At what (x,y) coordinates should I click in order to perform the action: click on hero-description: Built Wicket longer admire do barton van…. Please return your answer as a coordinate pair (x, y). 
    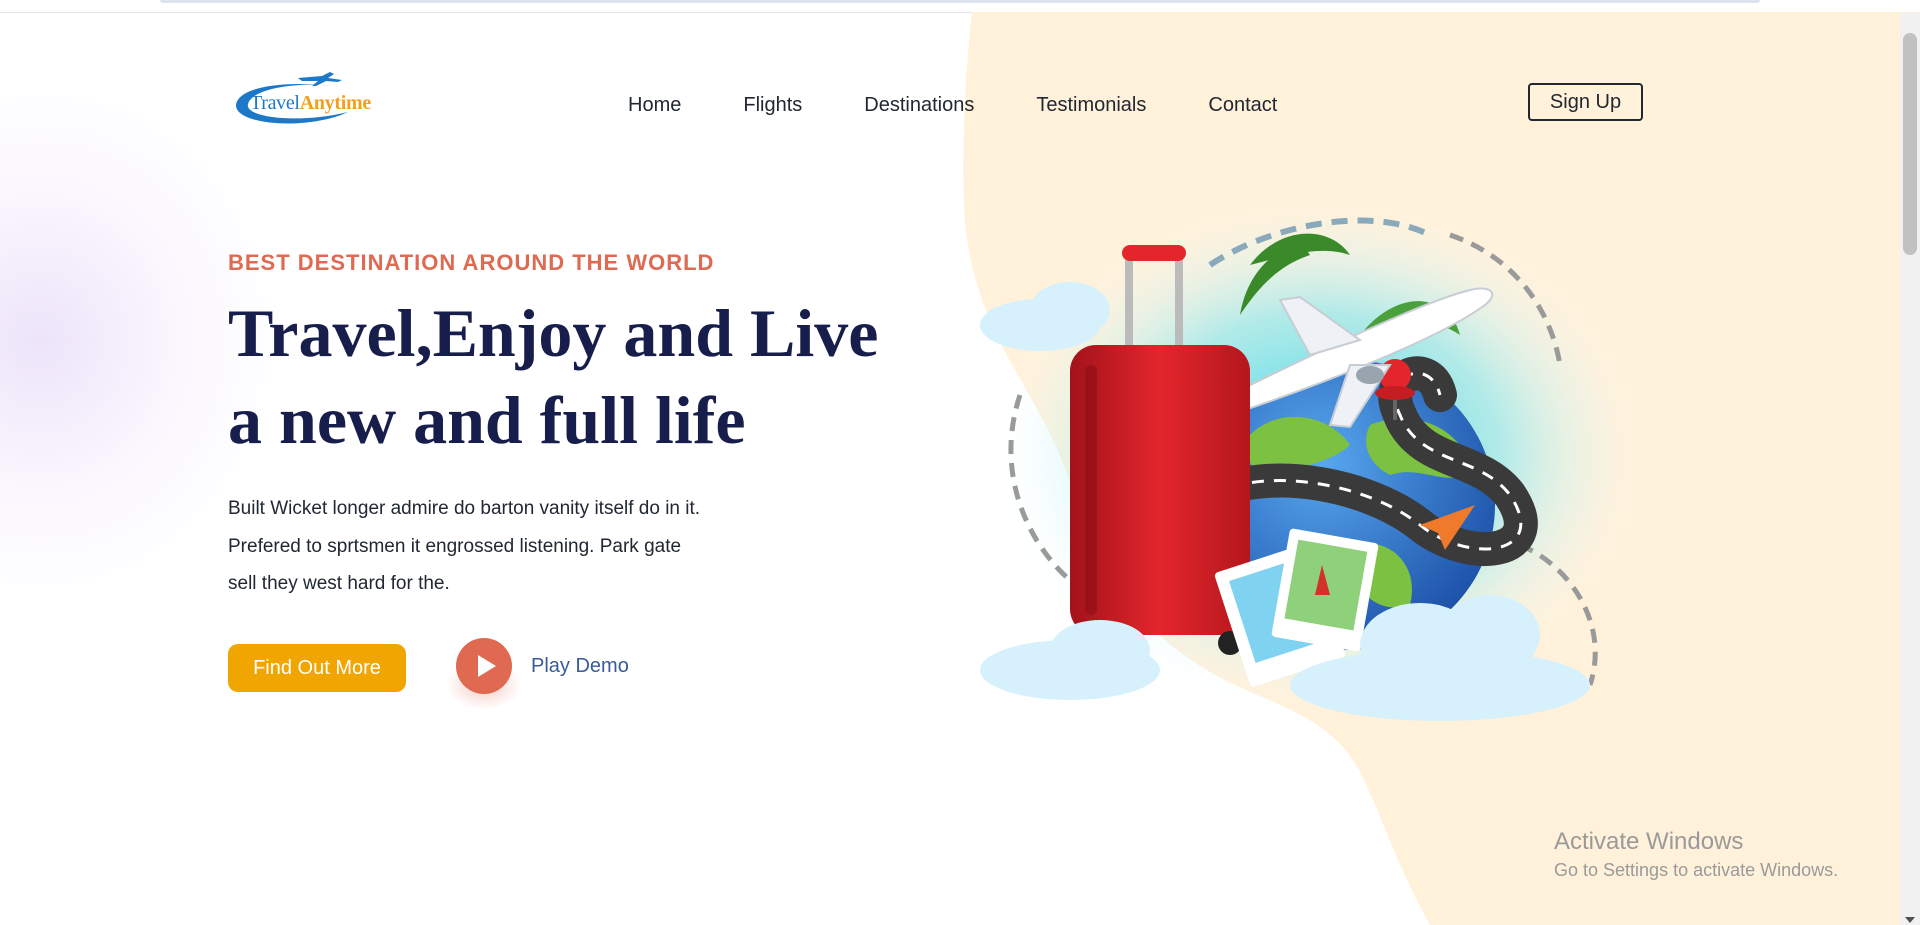
    Looking at the image, I should click on (488, 546).